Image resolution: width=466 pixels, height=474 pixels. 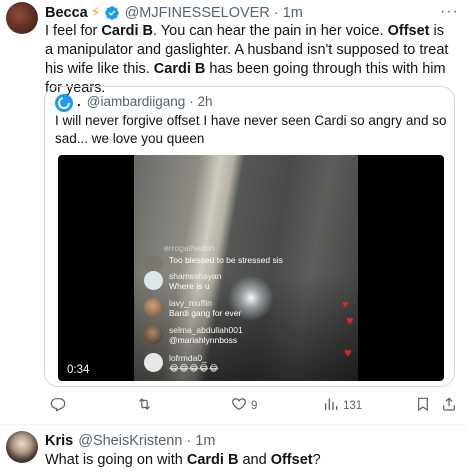 What do you see at coordinates (112, 13) in the screenshot?
I see `verified-badge-icon` at bounding box center [112, 13].